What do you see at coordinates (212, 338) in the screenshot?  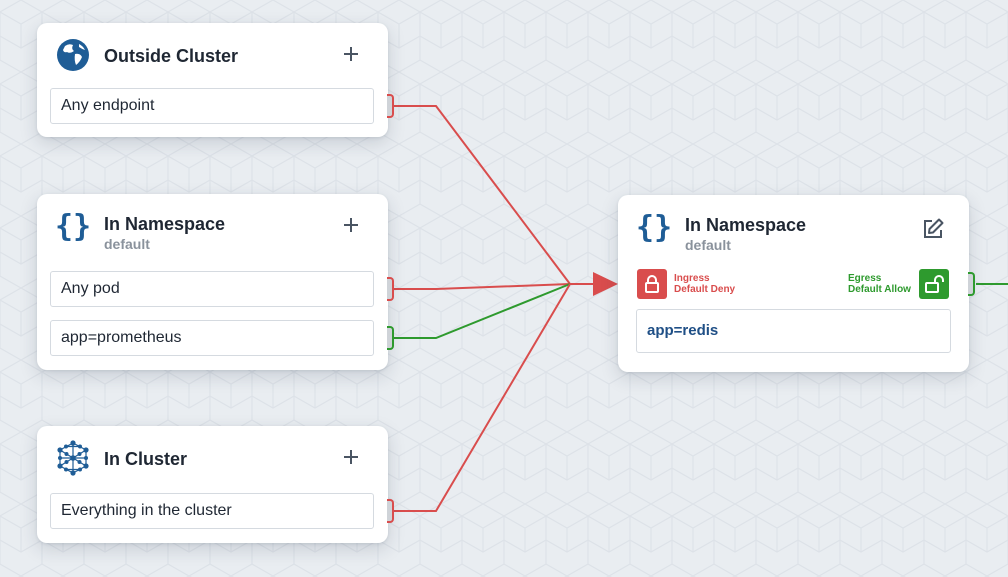 I see `selector-app-prometheus: app=prometheus` at bounding box center [212, 338].